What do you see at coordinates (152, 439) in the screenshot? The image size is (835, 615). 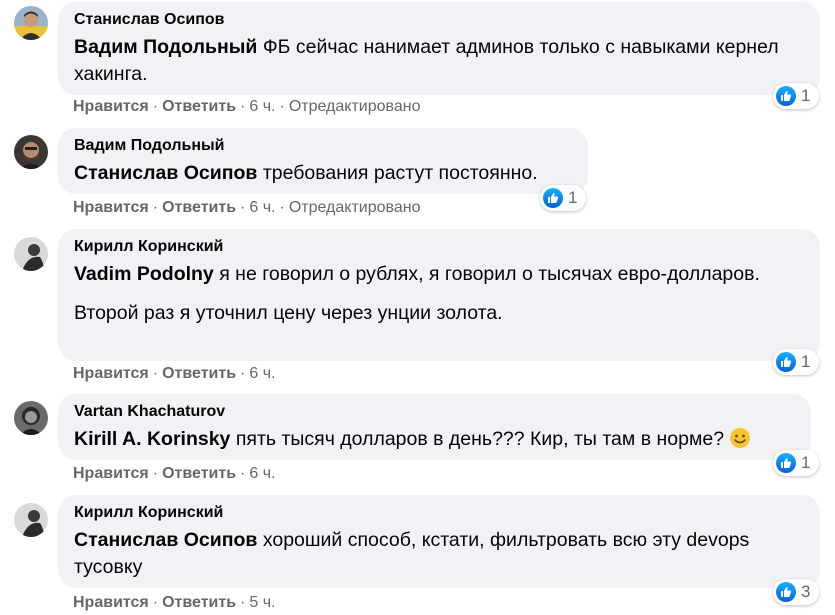 I see `mention-link: Kirill A. Korinsky` at bounding box center [152, 439].